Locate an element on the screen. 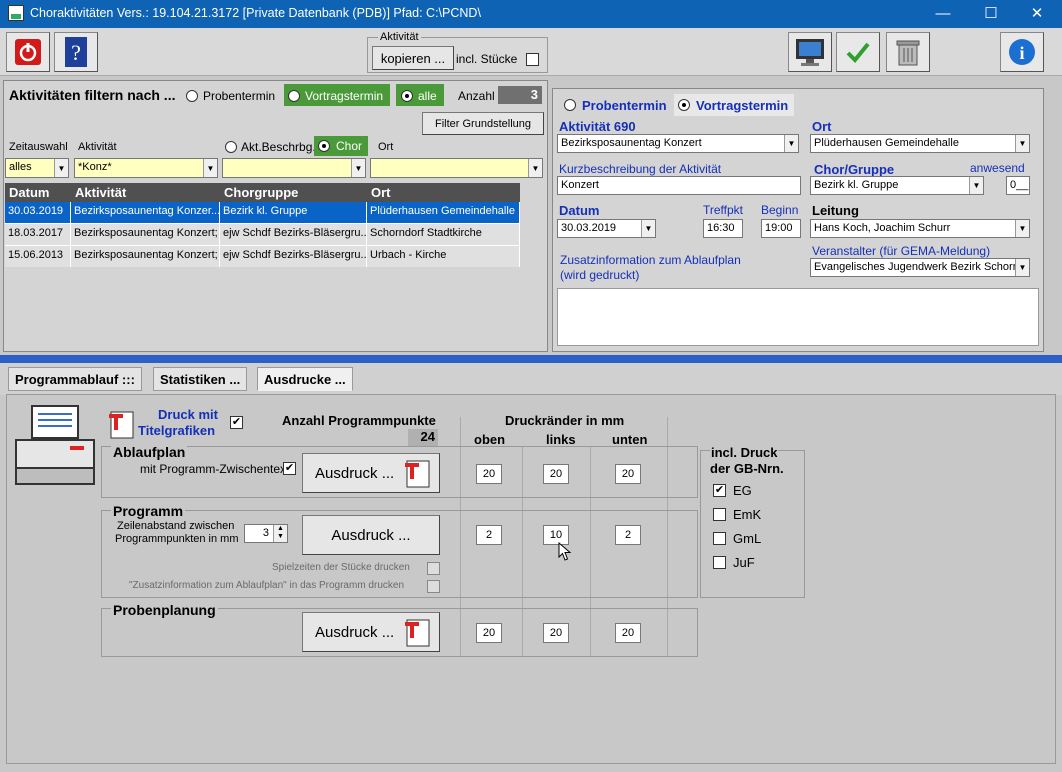 This screenshot has width=1062, height=772. zwischentext-checkbox: ✔ is located at coordinates (289, 468).